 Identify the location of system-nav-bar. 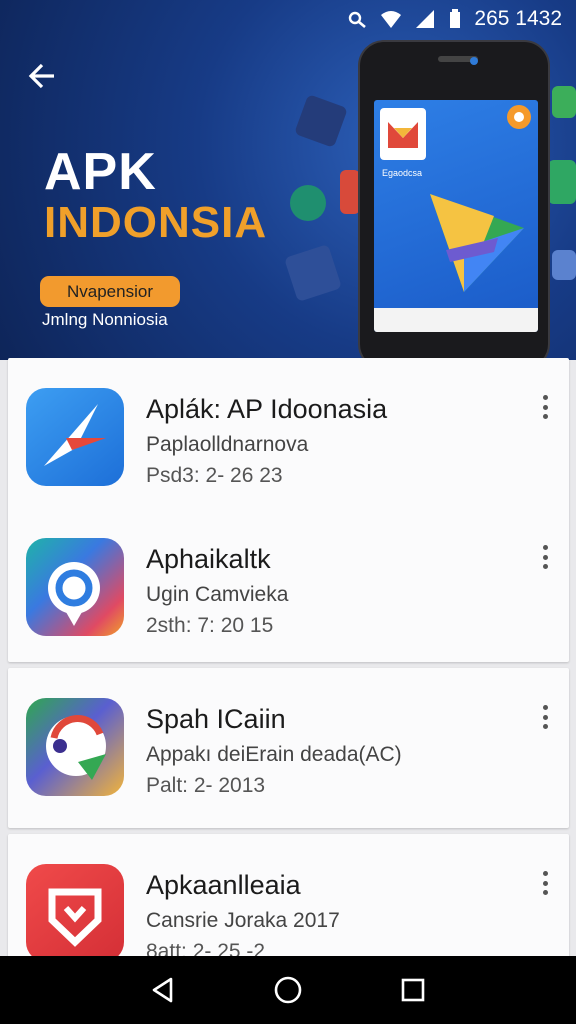
(288, 990).